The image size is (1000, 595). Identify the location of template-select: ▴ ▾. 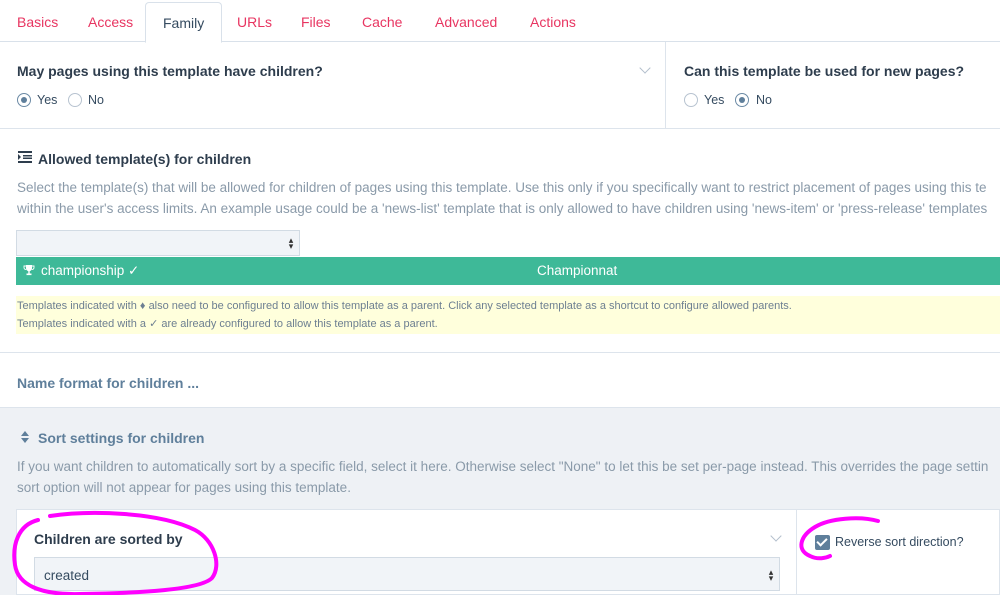
(158, 243).